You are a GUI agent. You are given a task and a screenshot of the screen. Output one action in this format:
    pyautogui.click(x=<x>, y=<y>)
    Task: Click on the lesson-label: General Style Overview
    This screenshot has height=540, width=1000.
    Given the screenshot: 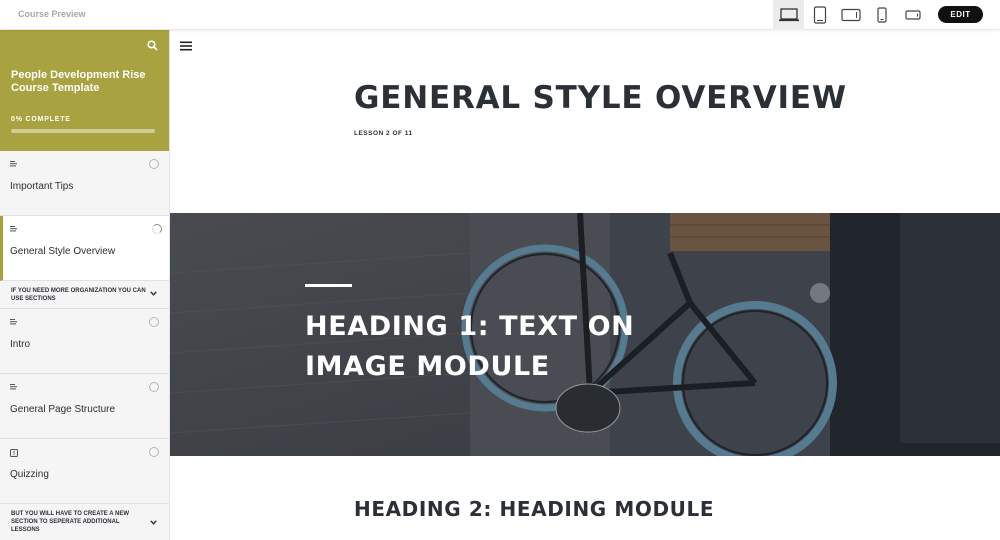 What is the action you would take?
    pyautogui.click(x=63, y=251)
    